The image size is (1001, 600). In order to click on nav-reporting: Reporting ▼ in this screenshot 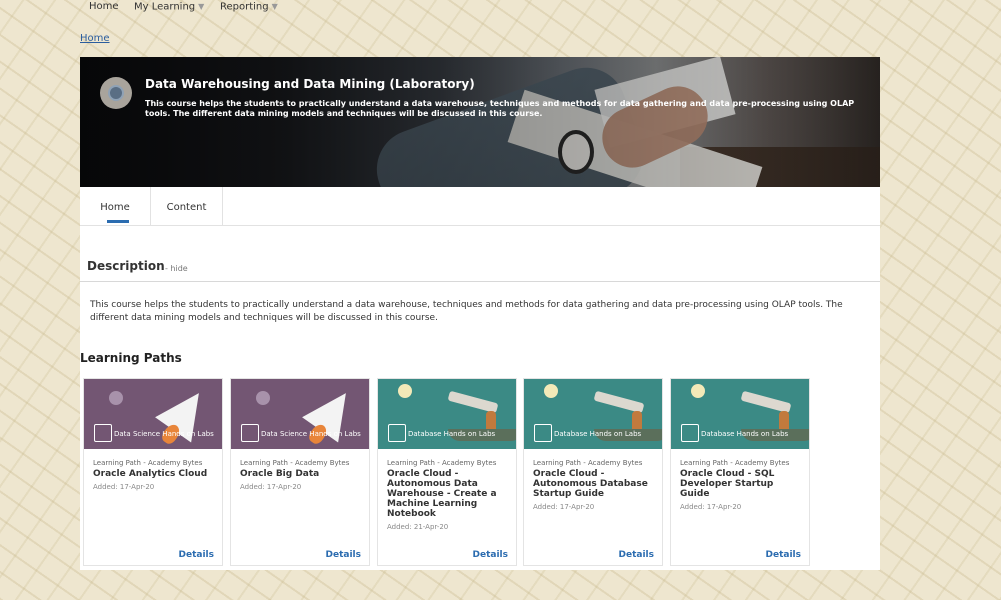, I will do `click(249, 7)`.